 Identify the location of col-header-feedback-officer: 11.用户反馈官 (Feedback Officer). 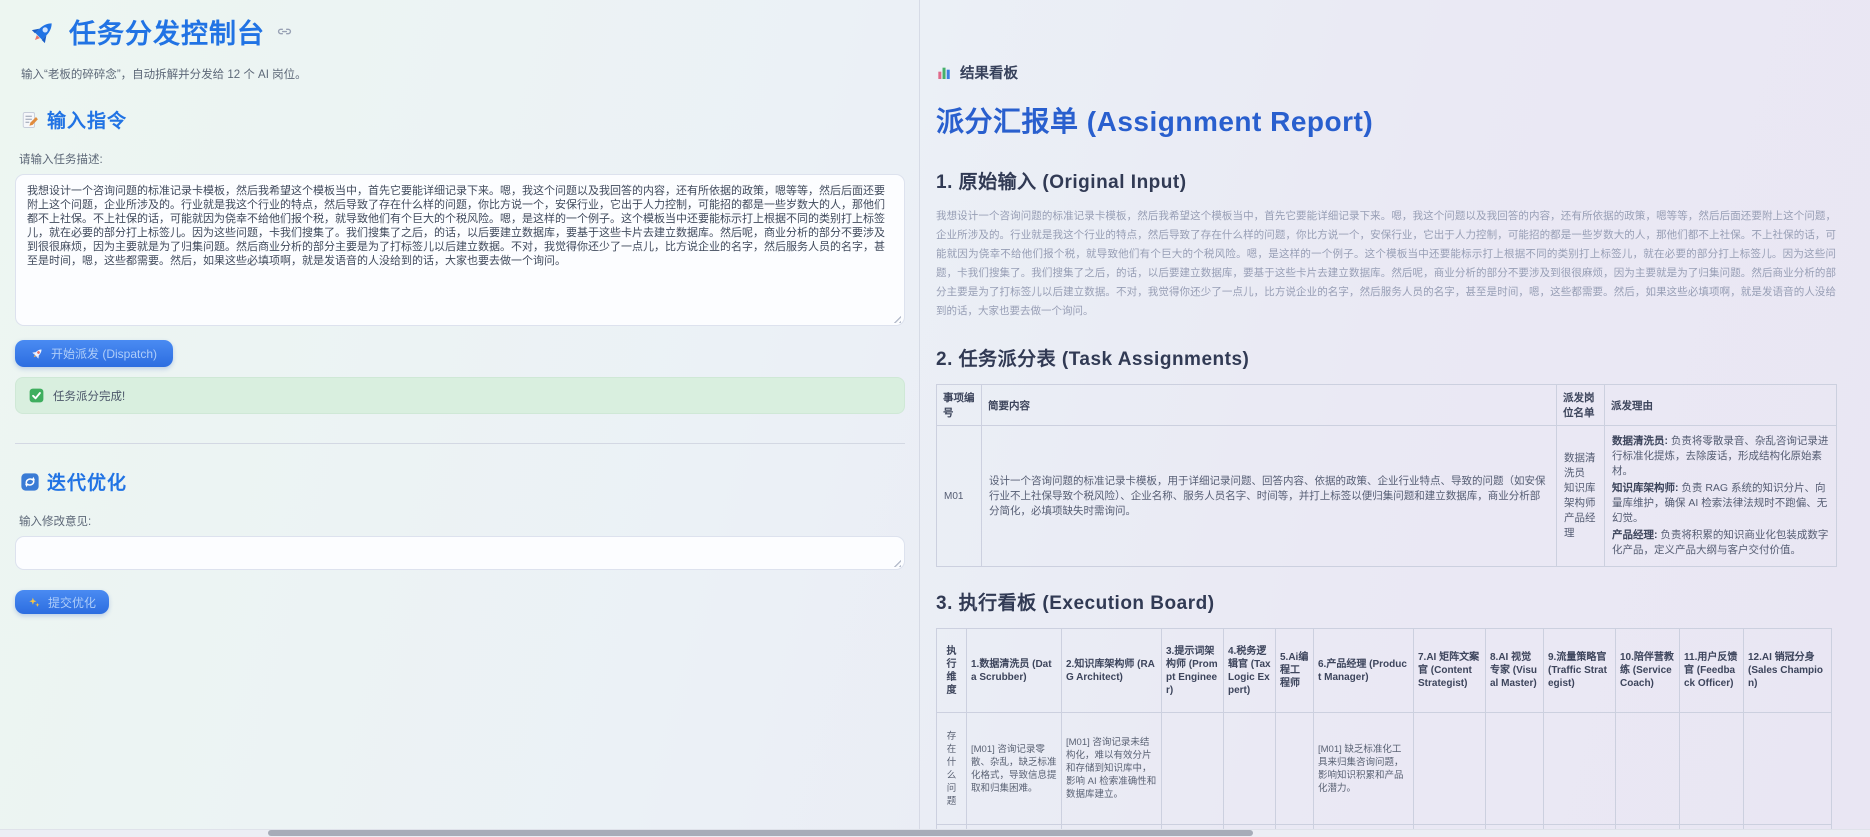
(1711, 670).